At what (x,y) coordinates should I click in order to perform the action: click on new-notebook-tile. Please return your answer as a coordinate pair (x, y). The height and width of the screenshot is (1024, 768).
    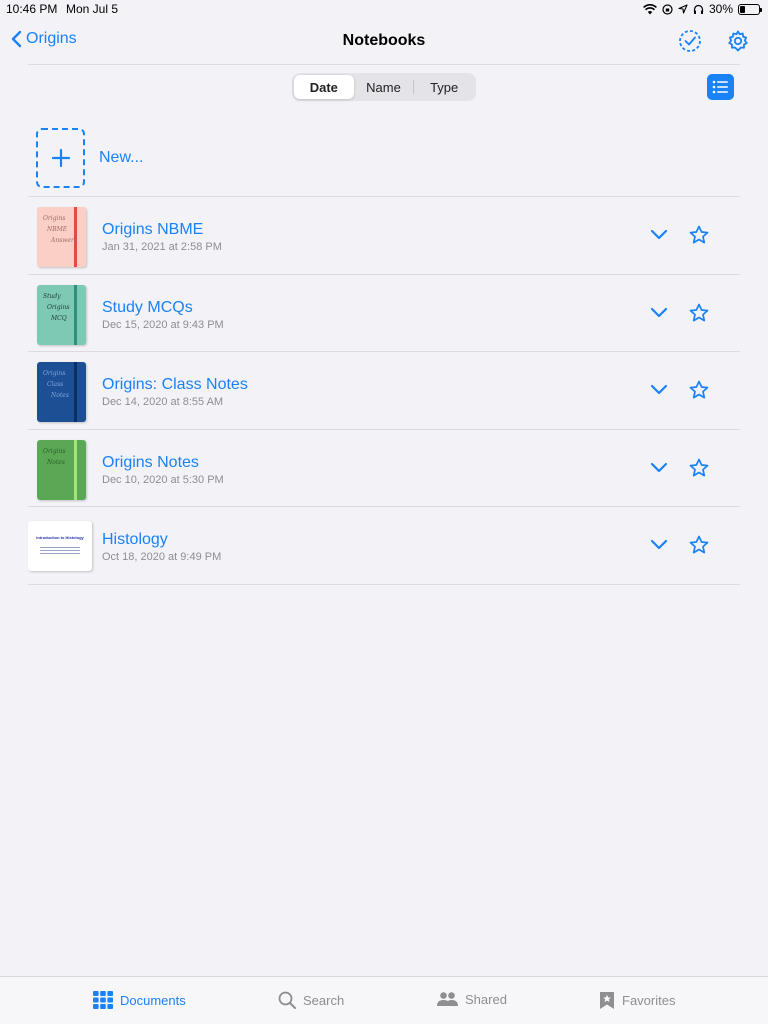
    Looking at the image, I should click on (60, 158).